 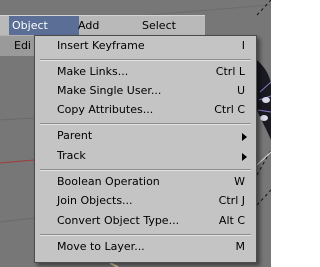 What do you see at coordinates (22, 45) in the screenshot?
I see `edit-mode-label: Edi` at bounding box center [22, 45].